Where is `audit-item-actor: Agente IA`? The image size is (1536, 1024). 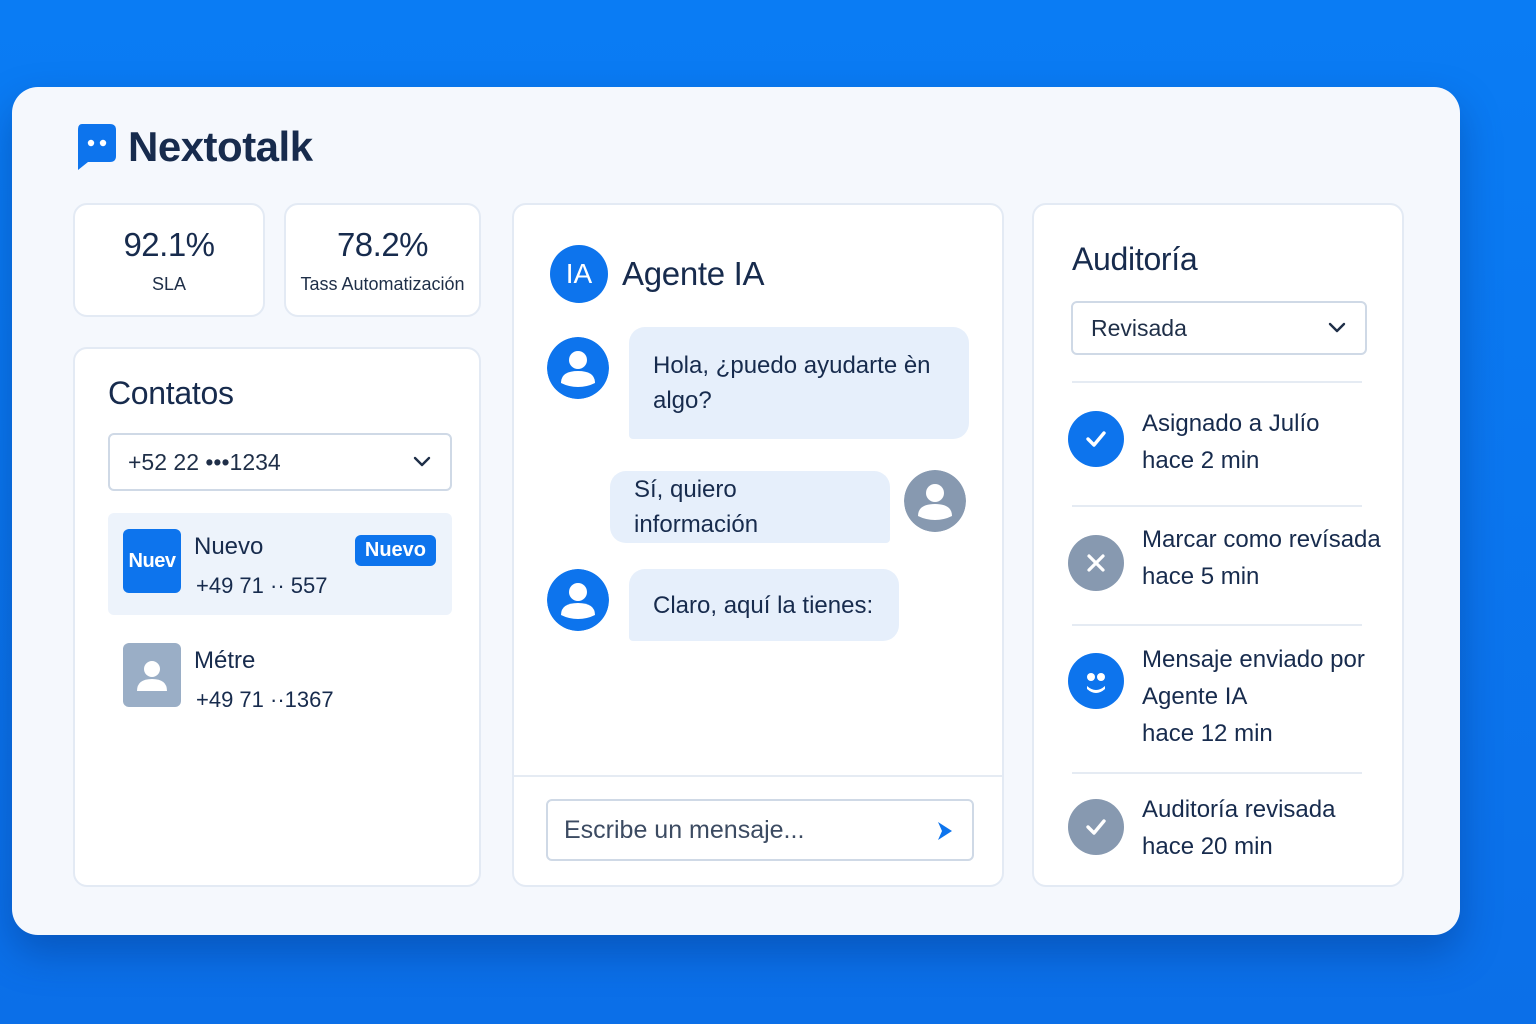 audit-item-actor: Agente IA is located at coordinates (1195, 696).